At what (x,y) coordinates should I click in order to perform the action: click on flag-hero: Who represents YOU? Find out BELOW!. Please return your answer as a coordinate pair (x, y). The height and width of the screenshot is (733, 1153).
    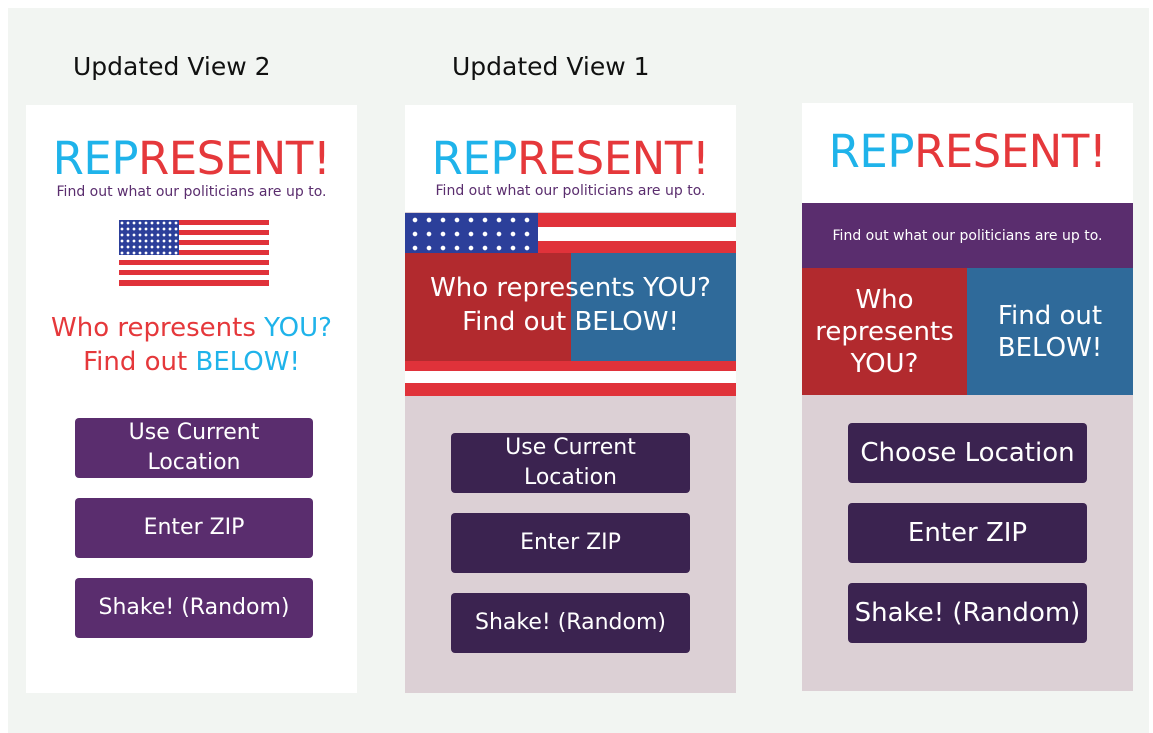
    Looking at the image, I should click on (570, 304).